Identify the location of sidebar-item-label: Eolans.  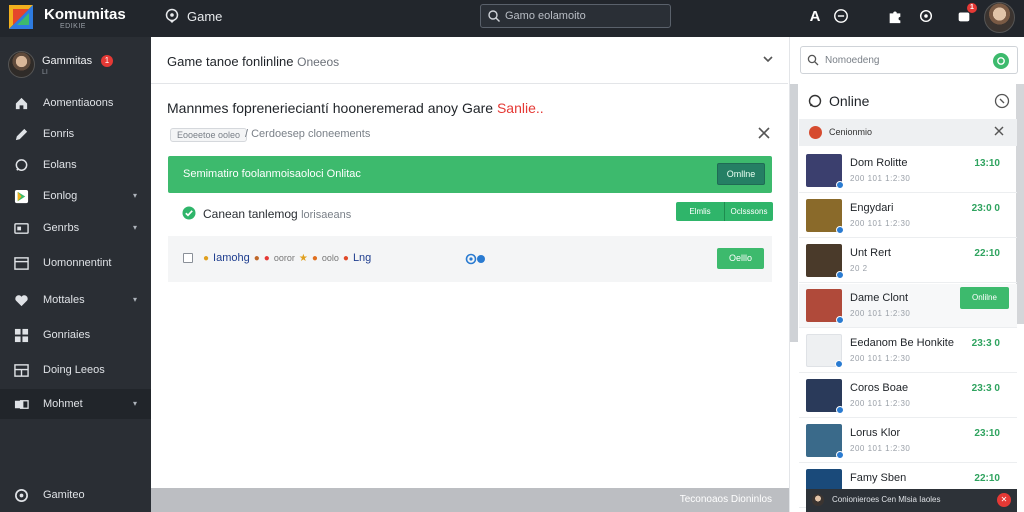
(60, 165).